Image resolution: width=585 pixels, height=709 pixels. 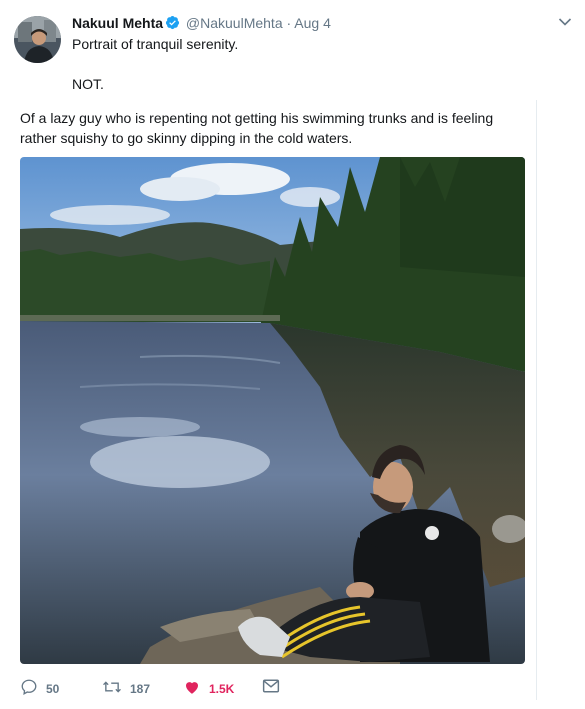 I want to click on heart-icon, so click(x=196, y=688).